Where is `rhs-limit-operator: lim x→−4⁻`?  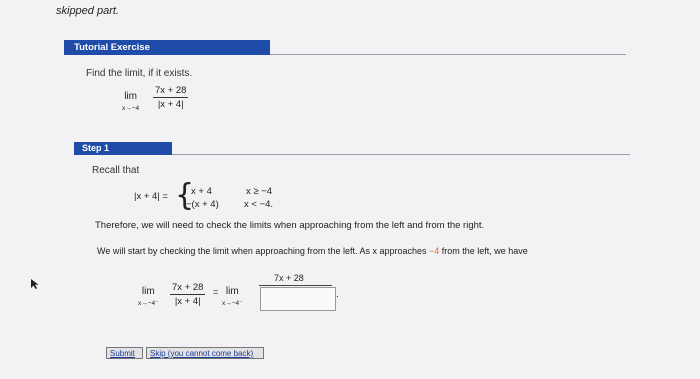
rhs-limit-operator: lim x→−4⁻ is located at coordinates (232, 297).